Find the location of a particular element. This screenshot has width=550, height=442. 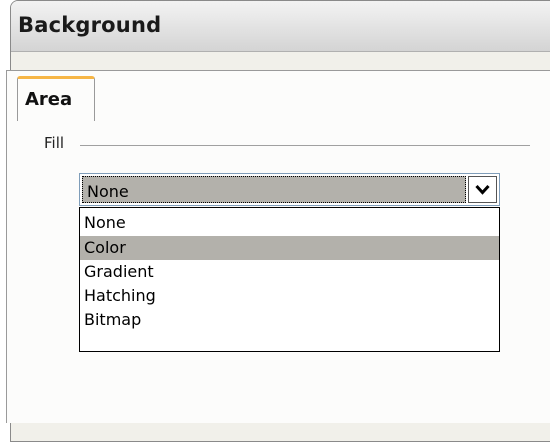

fill-option-hatching: Hatching is located at coordinates (289, 296).